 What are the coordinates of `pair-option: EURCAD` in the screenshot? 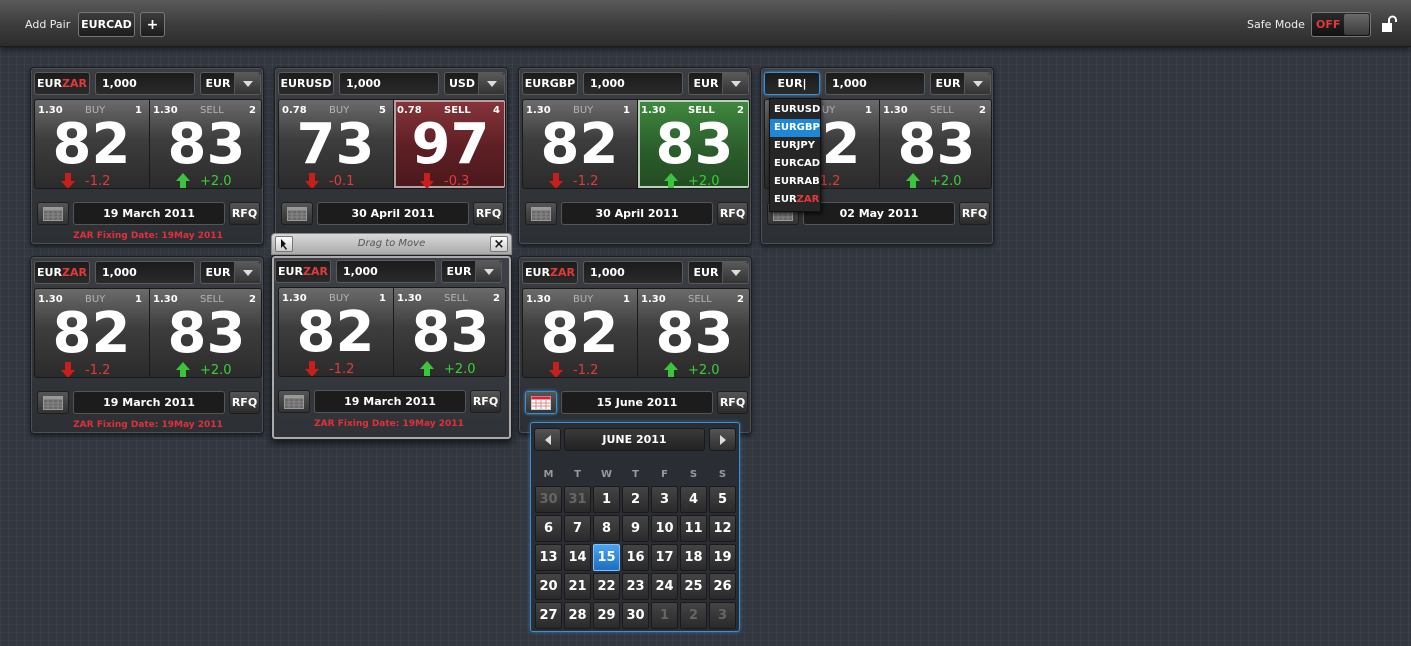 It's located at (795, 164).